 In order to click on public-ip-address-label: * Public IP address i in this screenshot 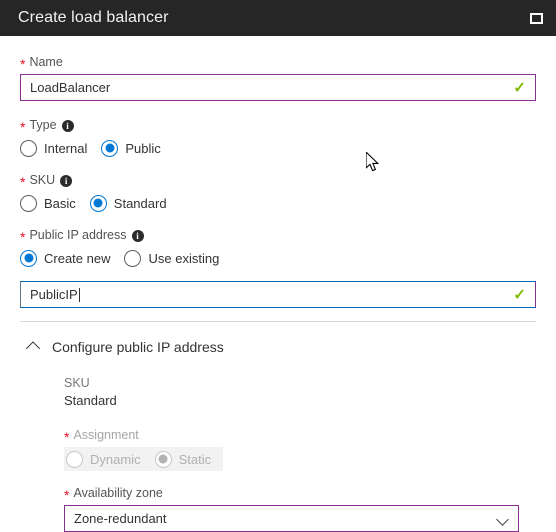, I will do `click(278, 235)`.